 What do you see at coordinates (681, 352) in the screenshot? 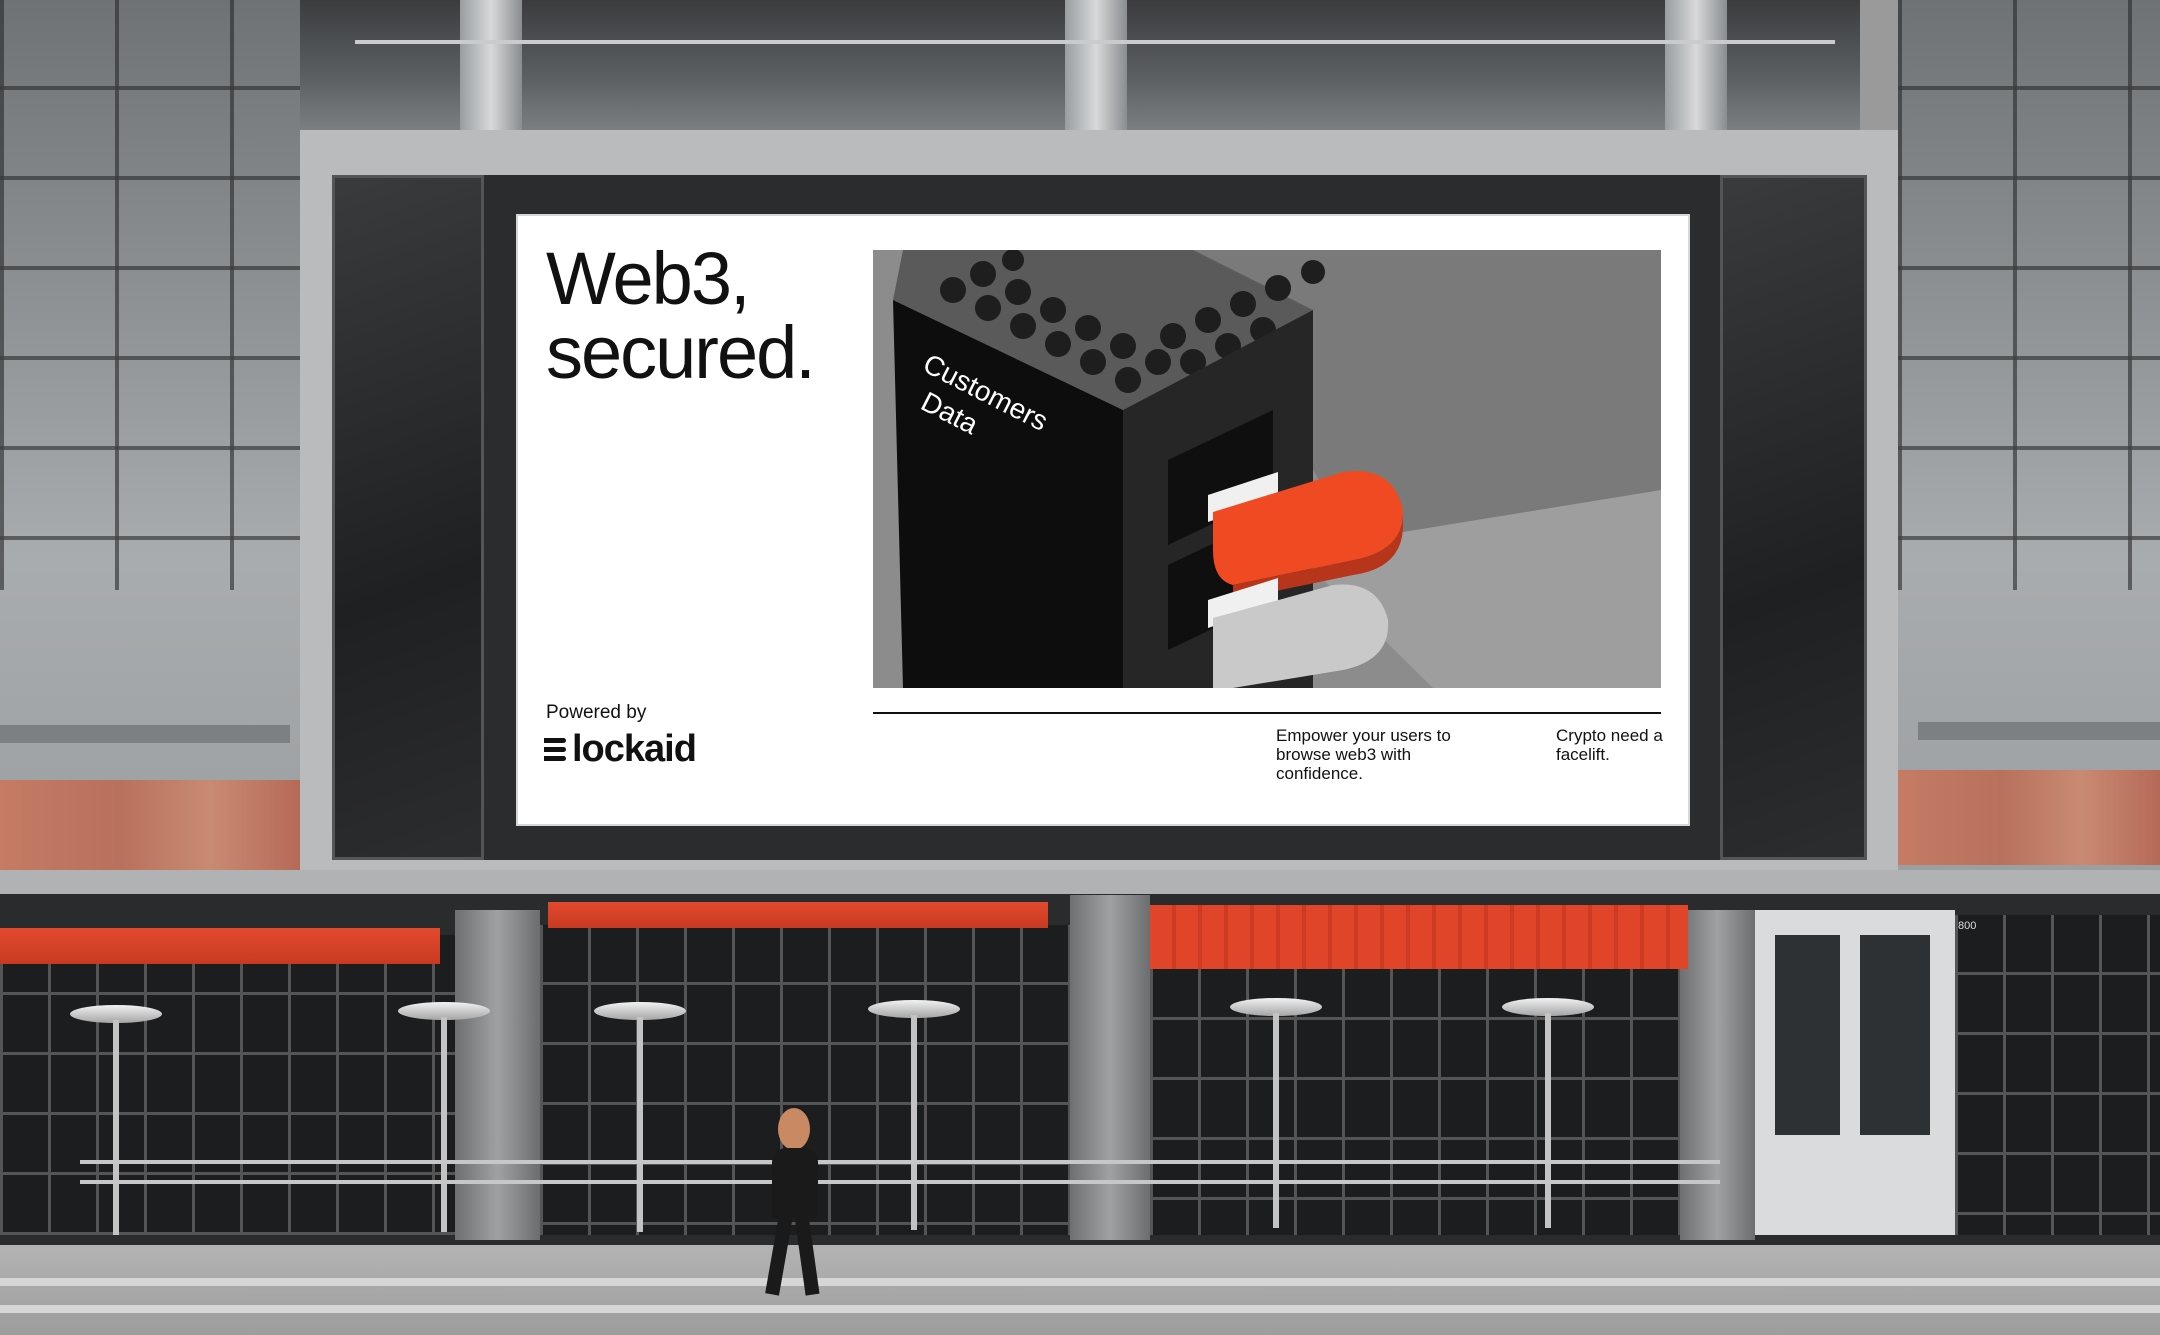
I see `headline-line-2: secured.` at bounding box center [681, 352].